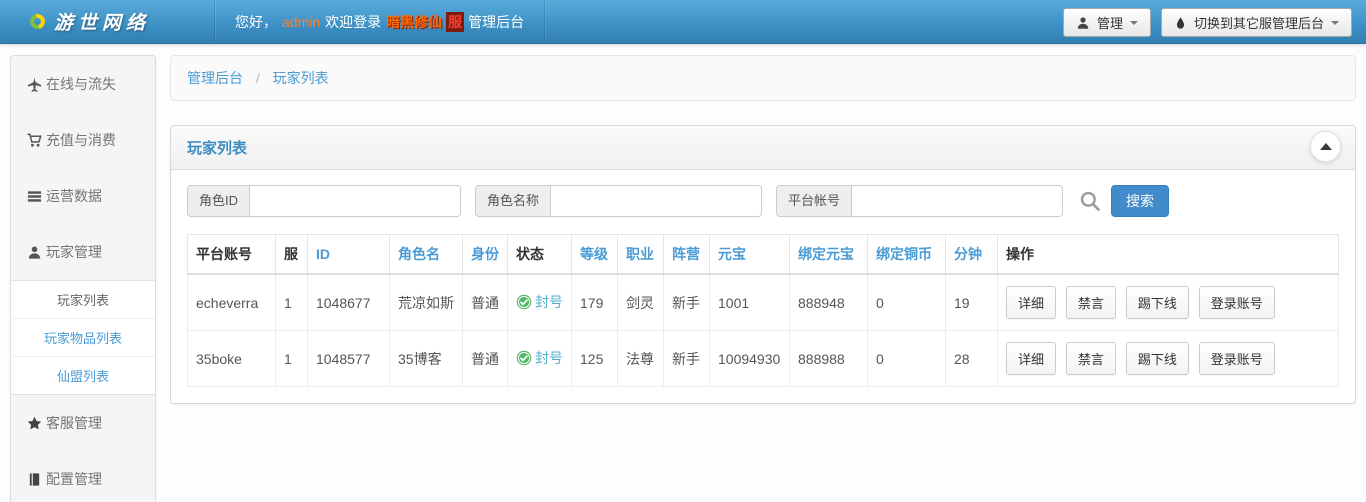 The width and height of the screenshot is (1366, 502). I want to click on column-header-platform: 平台账号, so click(231, 254).